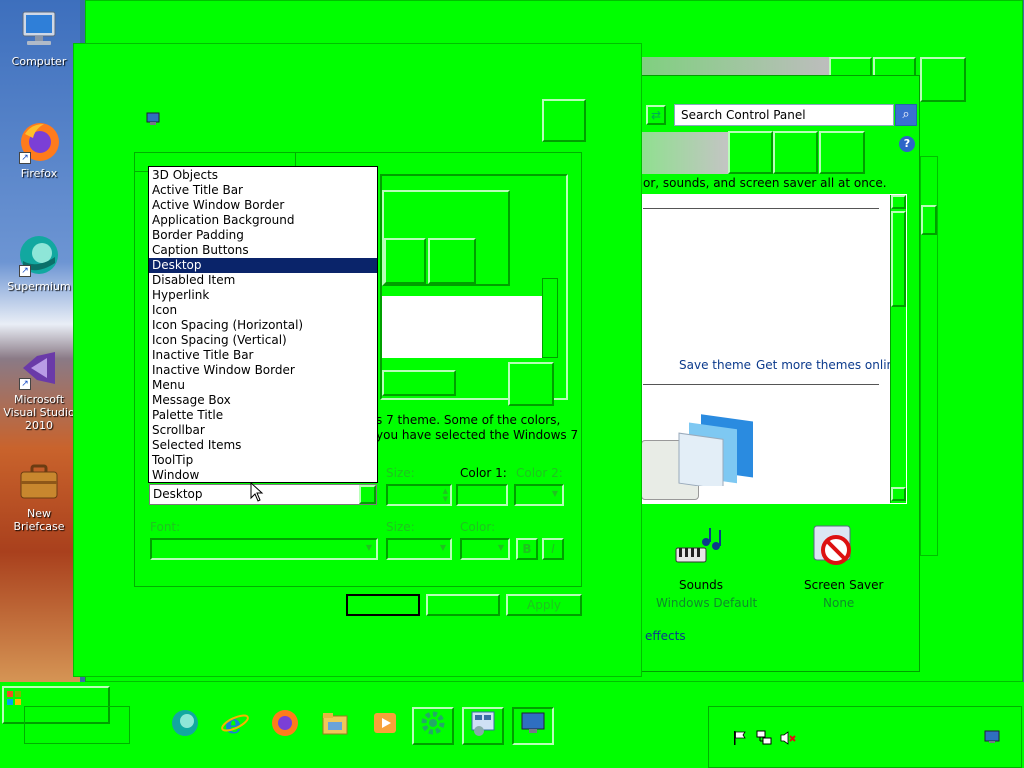  I want to click on color1-picker, so click(482, 495).